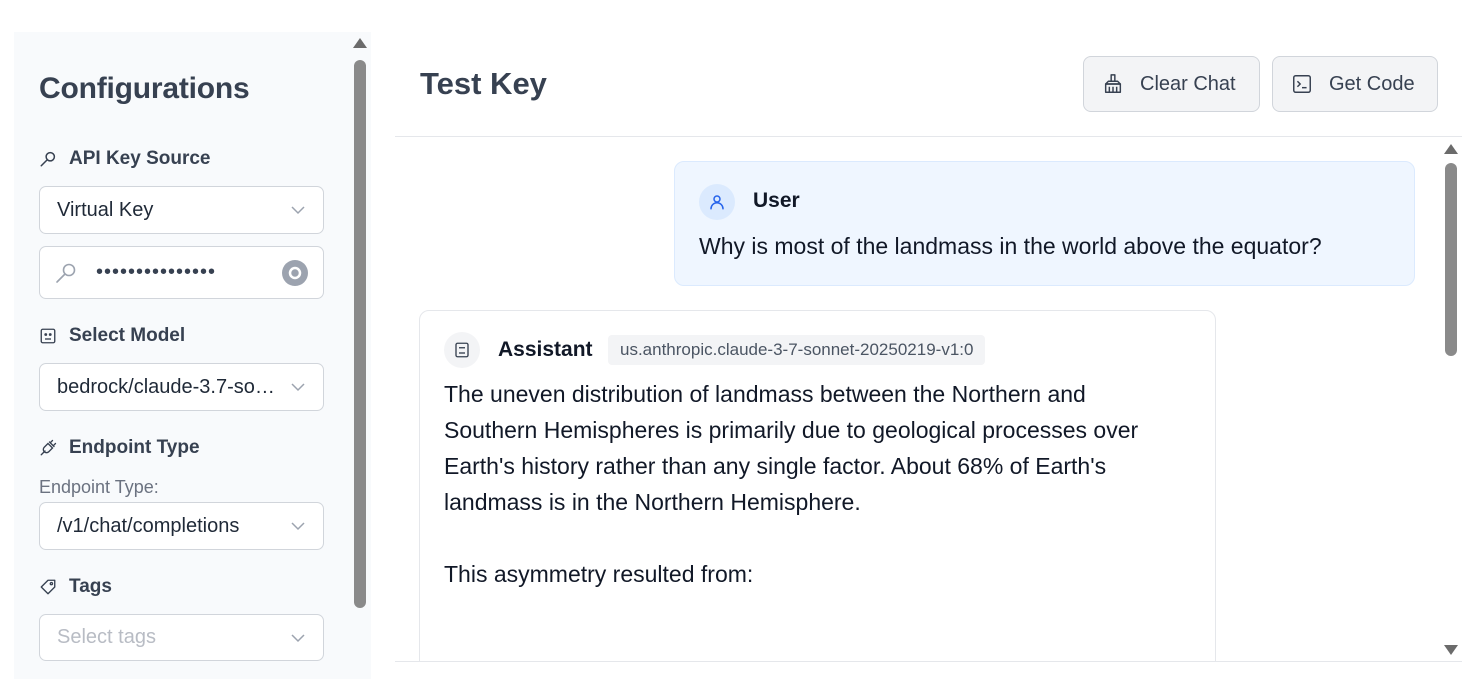 Image resolution: width=1483 pixels, height=679 pixels. I want to click on model-select: bedrock/claude-3.7-sonnet, so click(181, 387).